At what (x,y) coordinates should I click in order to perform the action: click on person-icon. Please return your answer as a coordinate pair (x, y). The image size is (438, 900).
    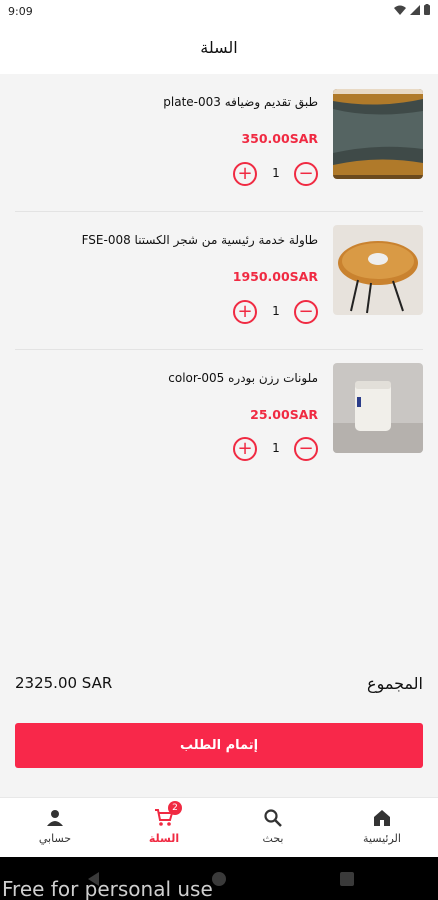
    Looking at the image, I should click on (55, 818).